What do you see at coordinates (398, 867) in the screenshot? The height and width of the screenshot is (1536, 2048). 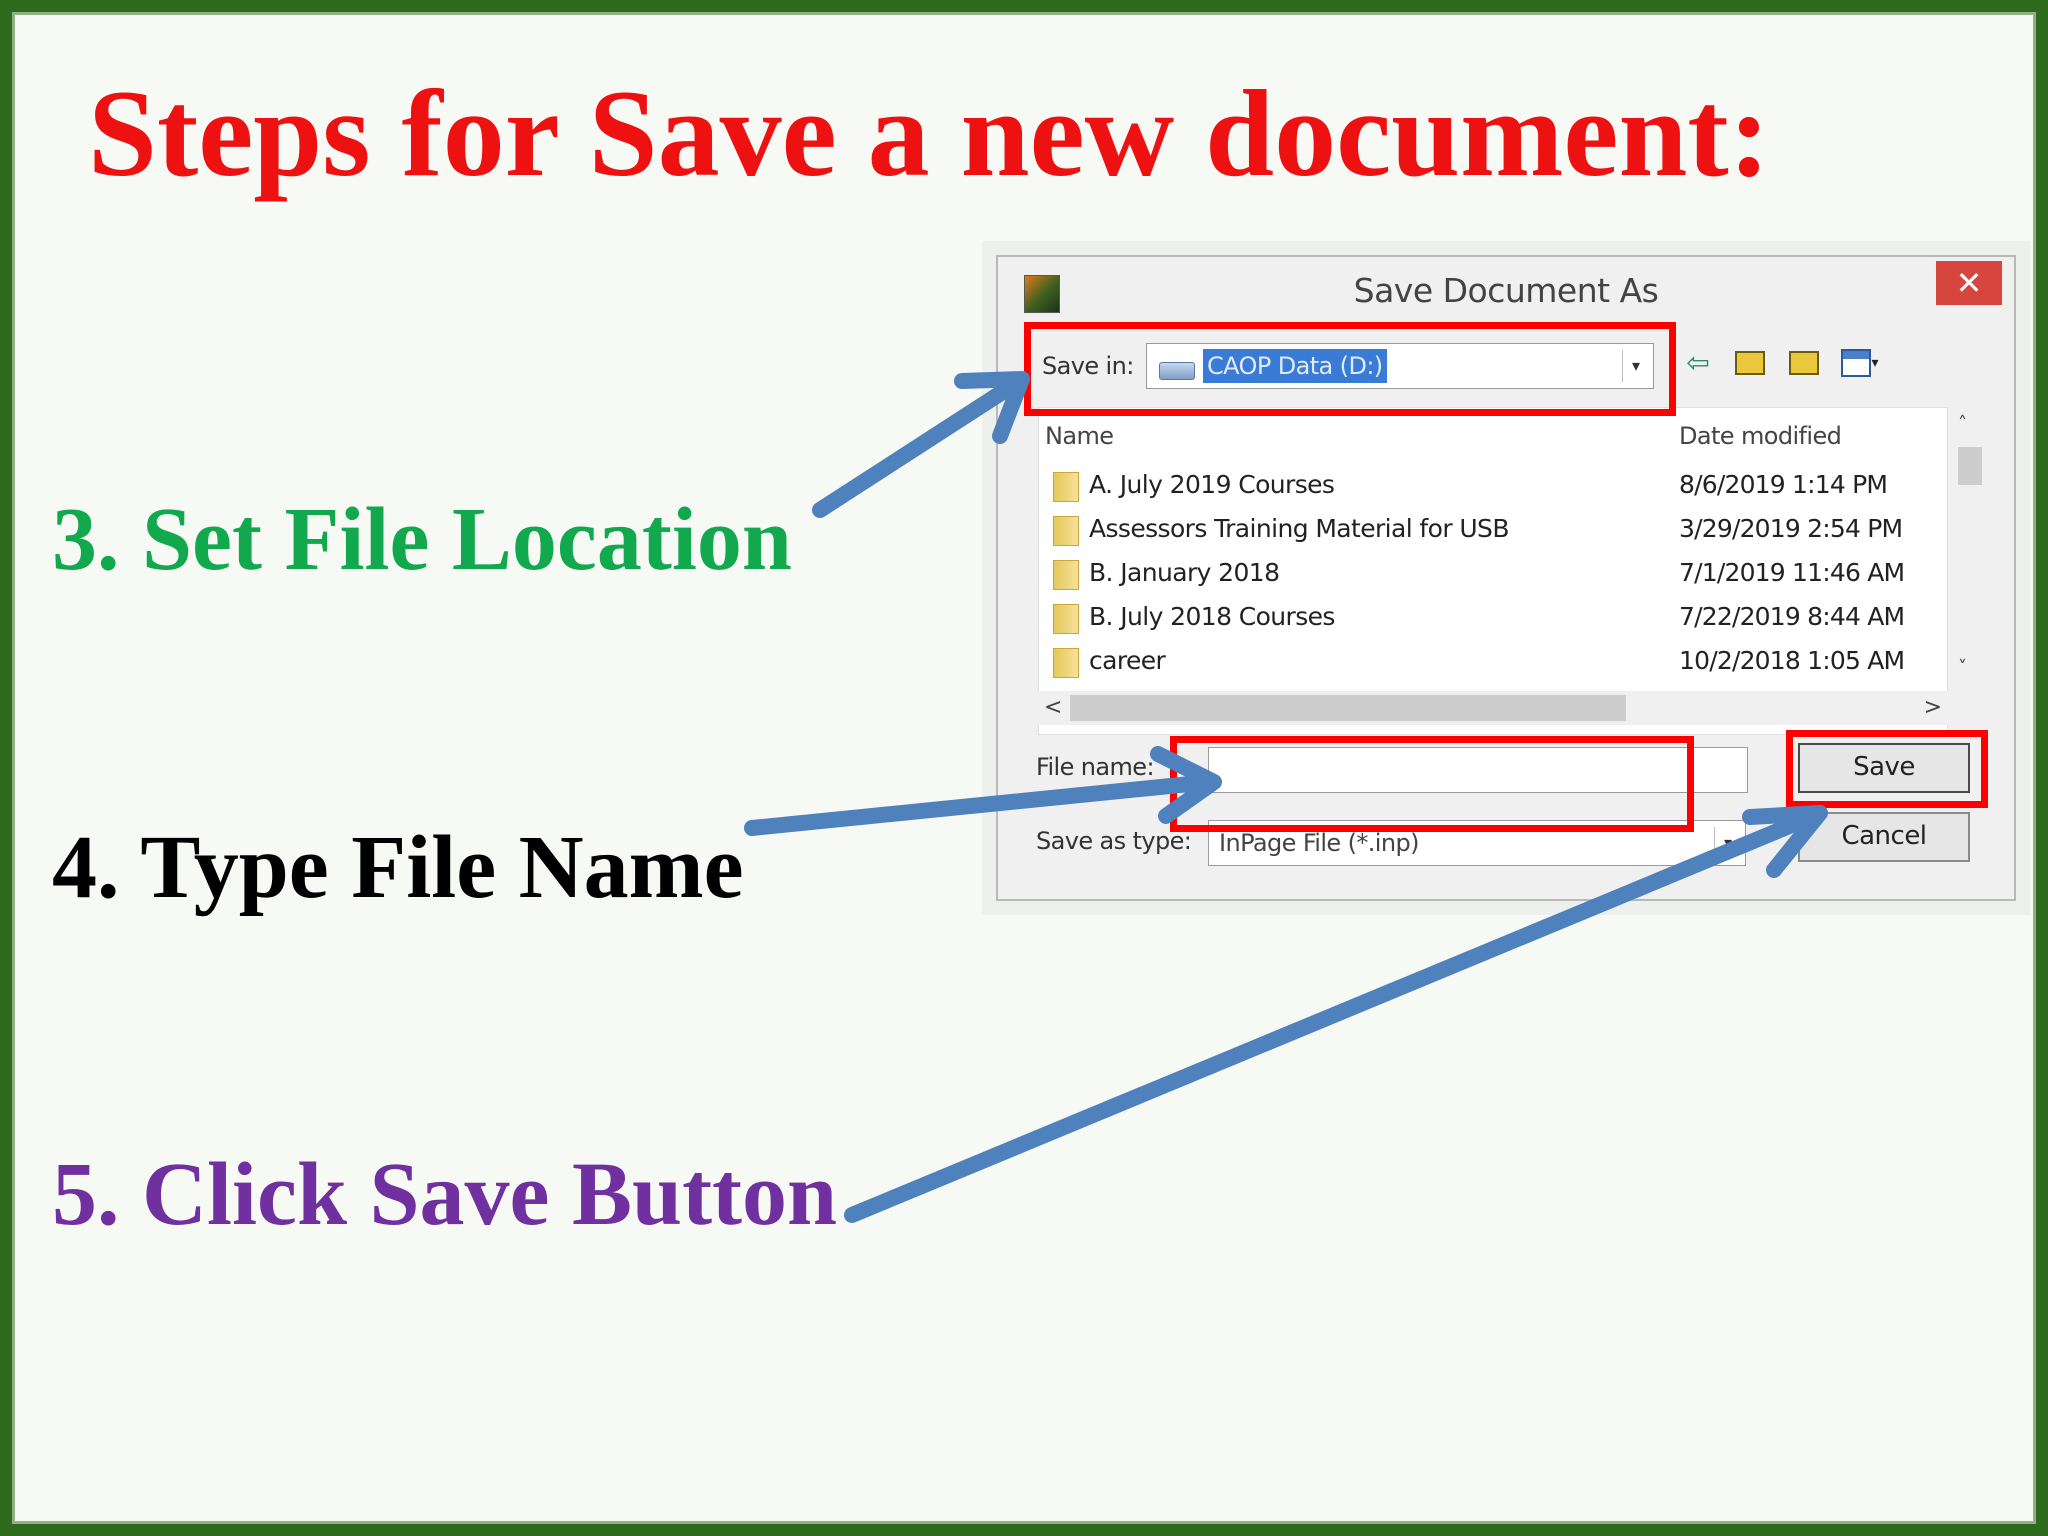 I see `step-type-file-name: 4. Type File Name` at bounding box center [398, 867].